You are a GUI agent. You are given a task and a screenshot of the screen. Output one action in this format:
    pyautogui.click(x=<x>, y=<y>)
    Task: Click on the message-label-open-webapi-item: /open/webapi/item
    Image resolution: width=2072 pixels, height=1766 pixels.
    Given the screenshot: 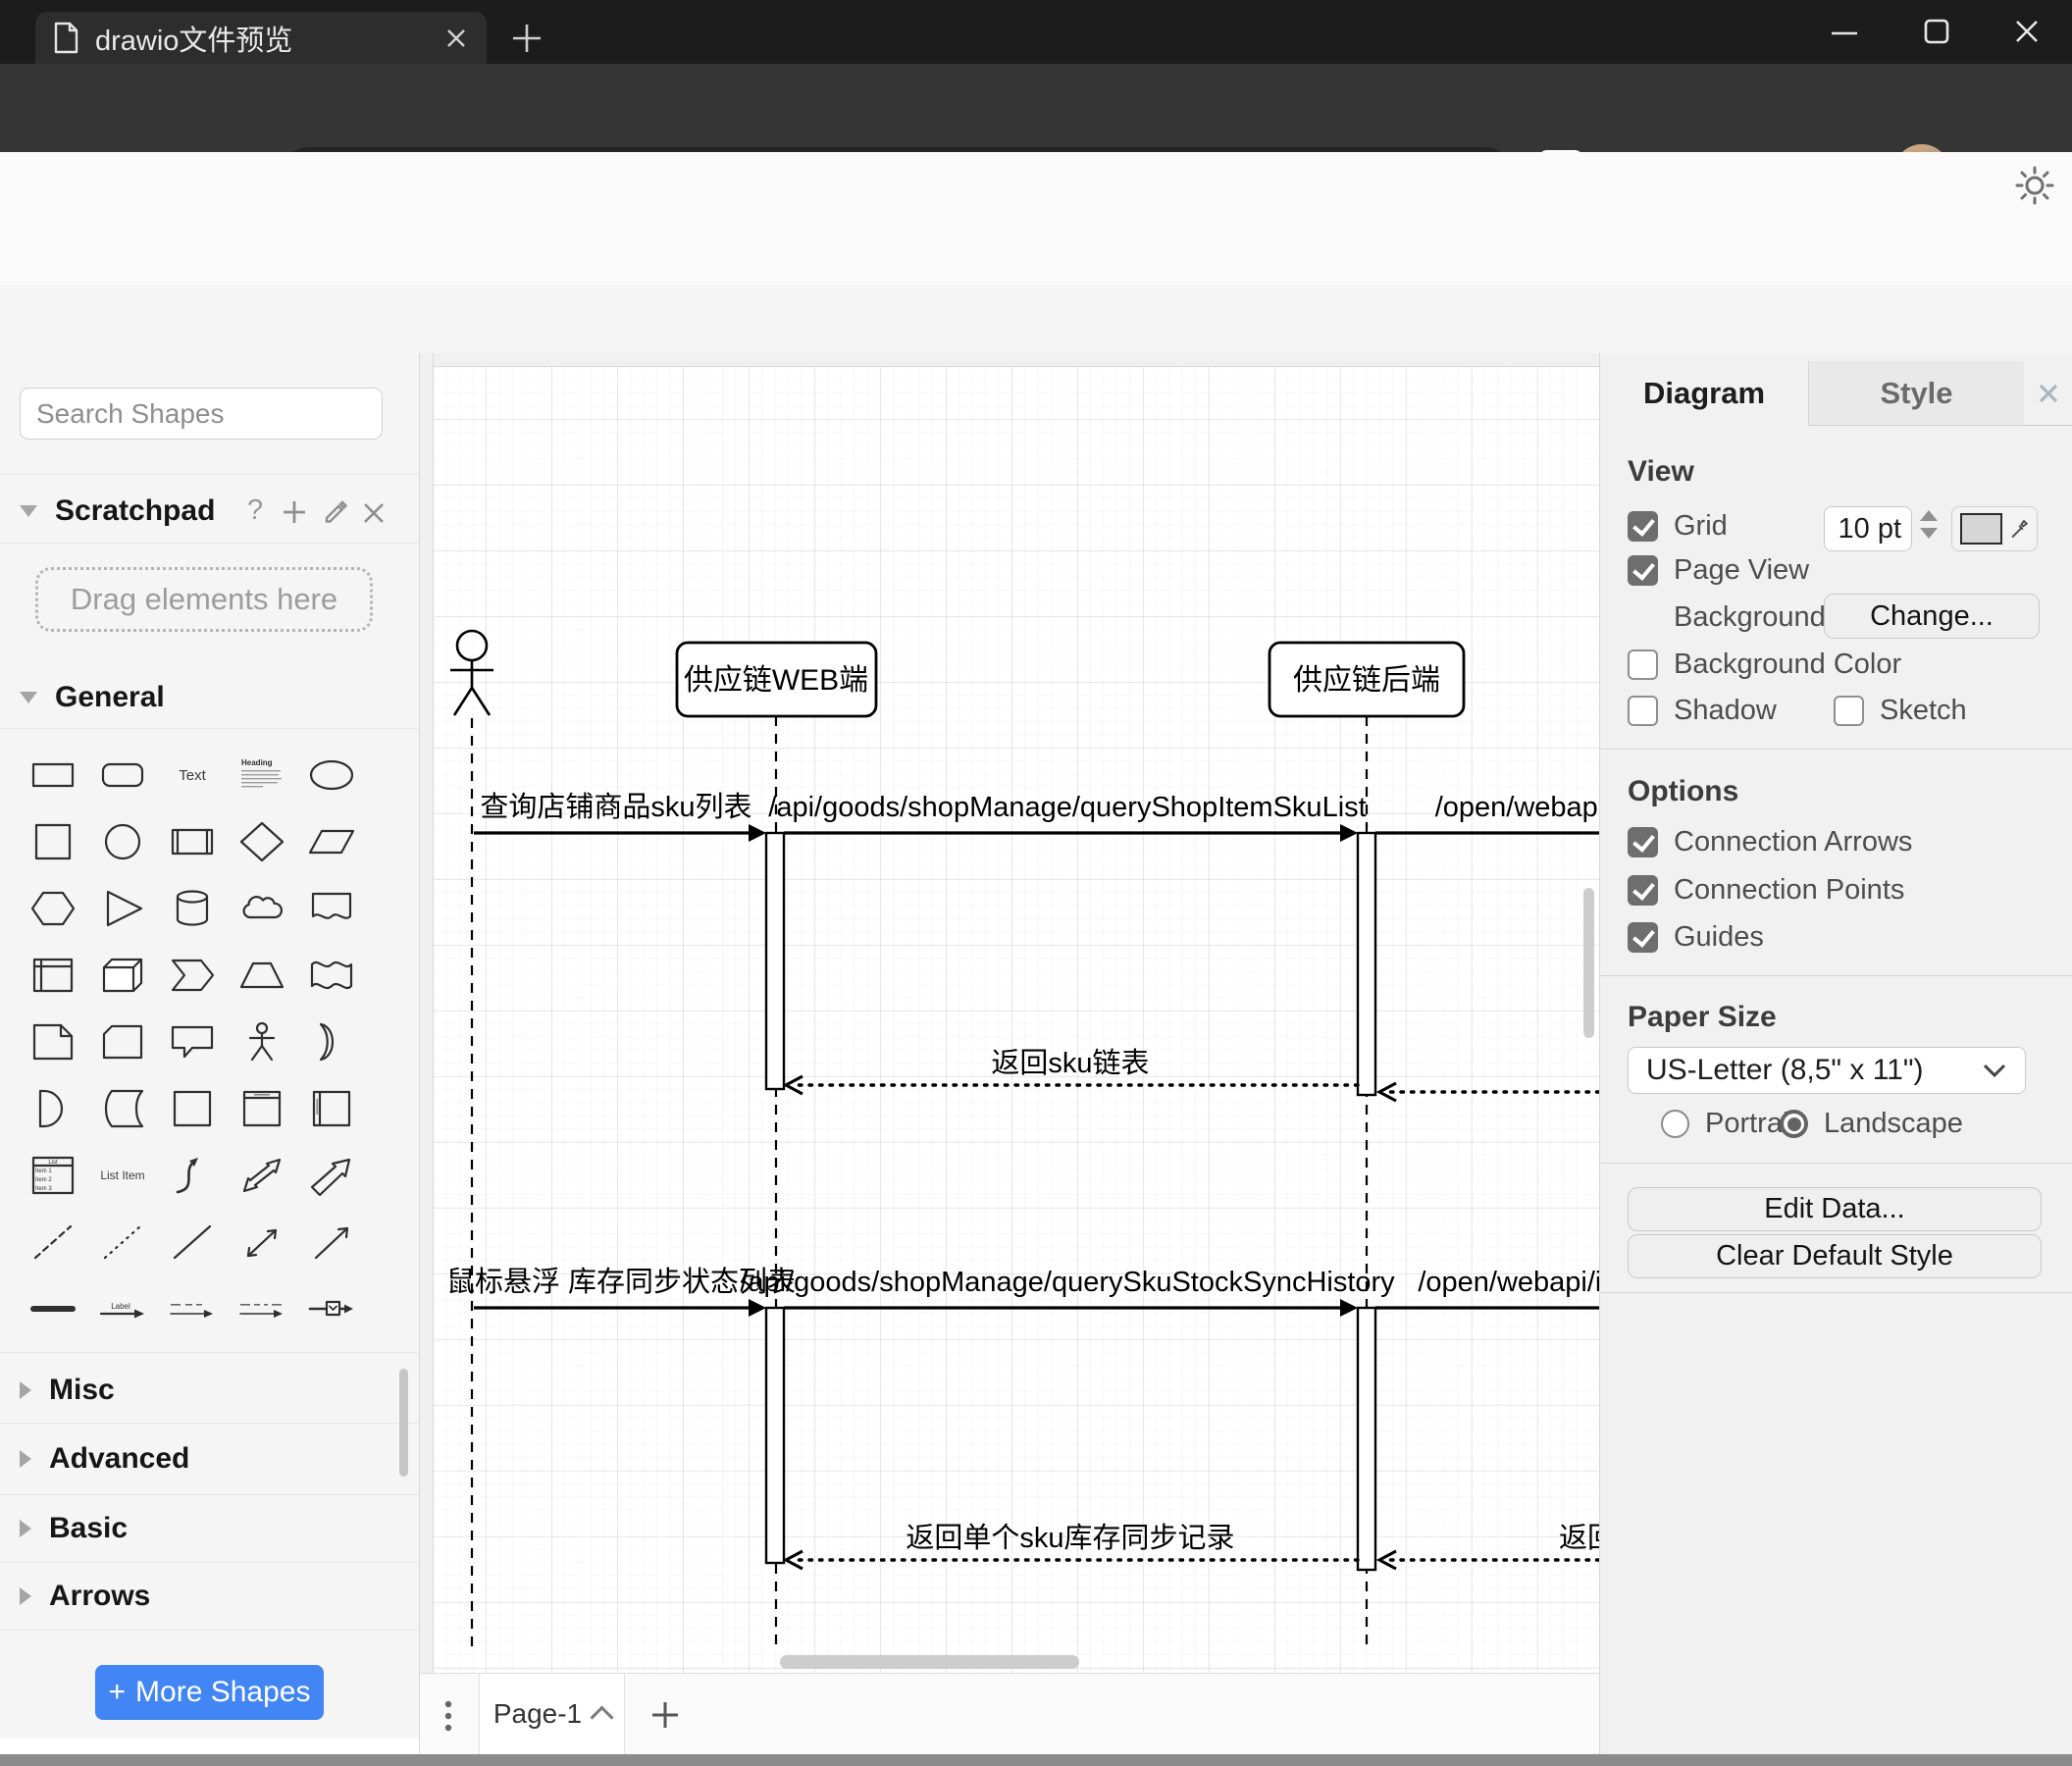 What is the action you would take?
    pyautogui.click(x=1508, y=1283)
    